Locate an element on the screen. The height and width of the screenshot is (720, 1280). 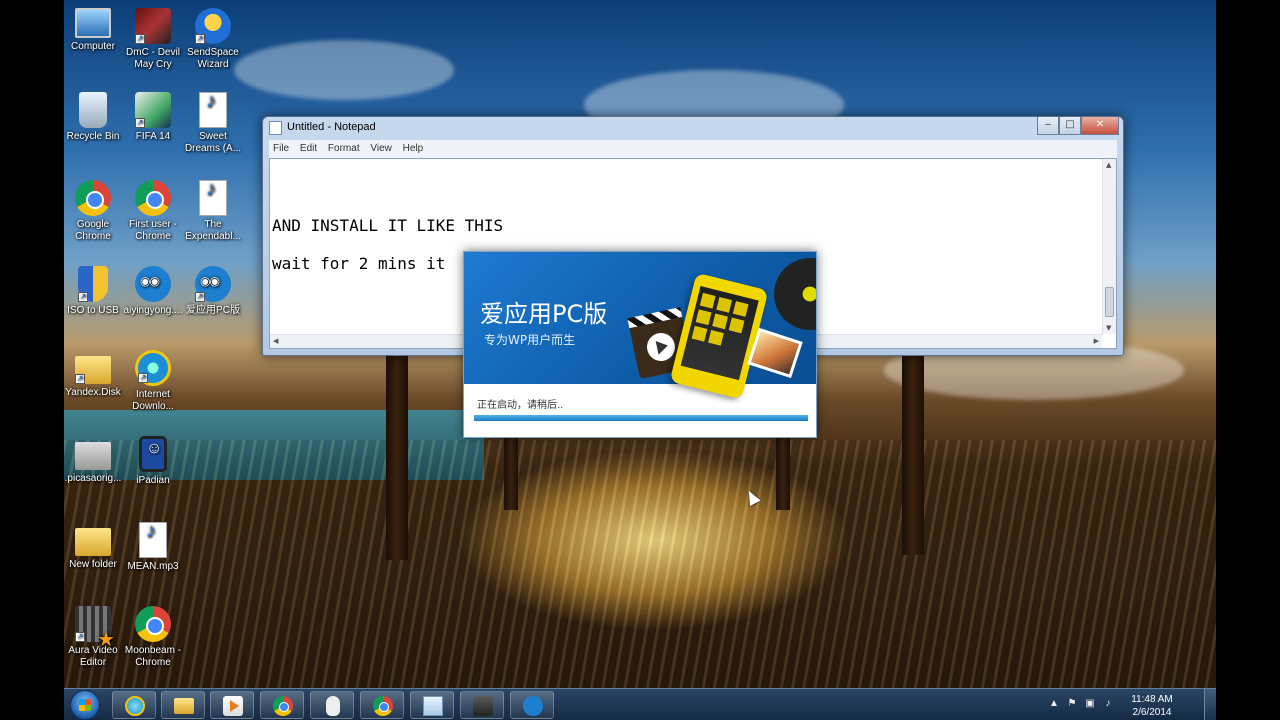
scroll-up-icon: ▲ is located at coordinates (1108, 165).